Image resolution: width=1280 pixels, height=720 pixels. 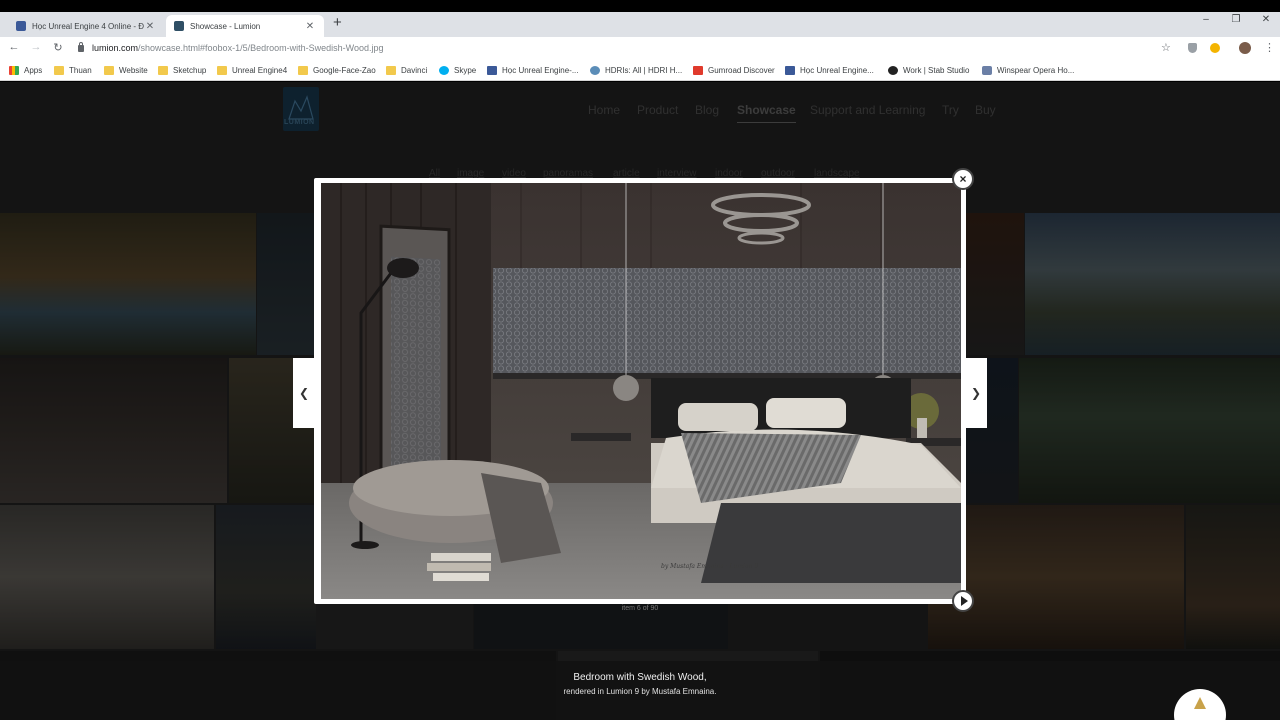 What do you see at coordinates (14, 47) in the screenshot?
I see `back-button: ←` at bounding box center [14, 47].